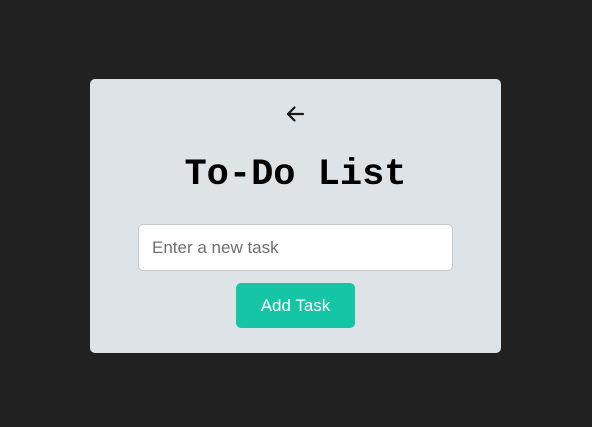  I want to click on new-task-input, so click(295, 247).